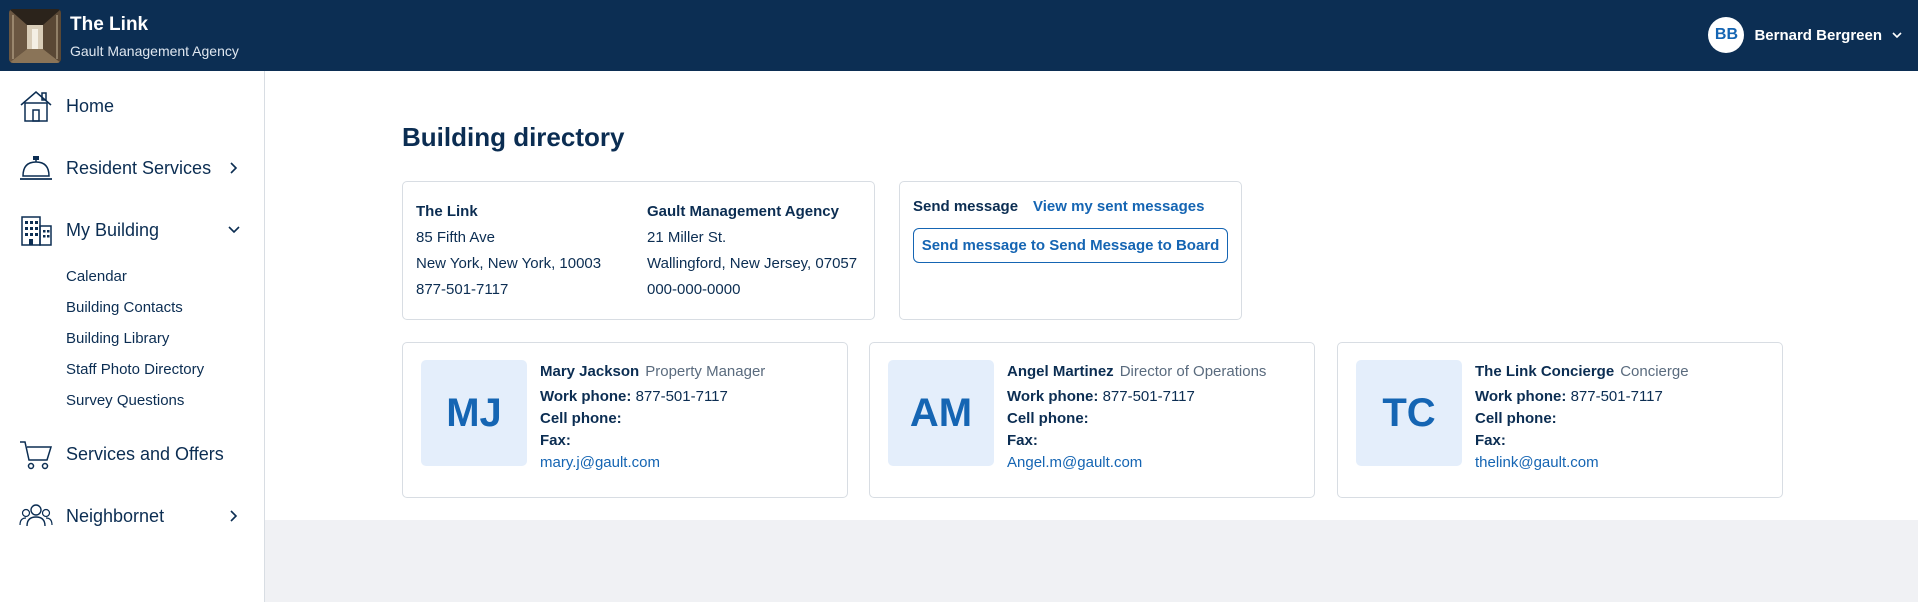  I want to click on building-phone: 877-501-7117, so click(462, 289).